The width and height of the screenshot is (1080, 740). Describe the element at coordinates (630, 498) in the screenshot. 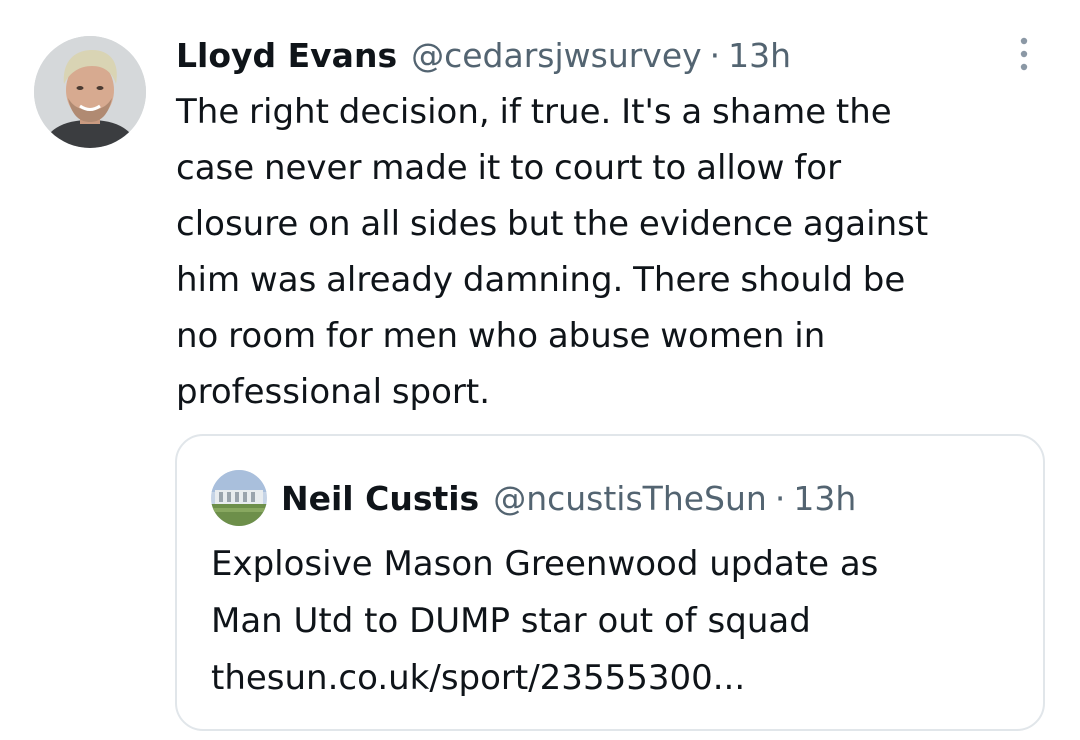

I see `quoted-author-handle: @ncustisTheSun` at that location.